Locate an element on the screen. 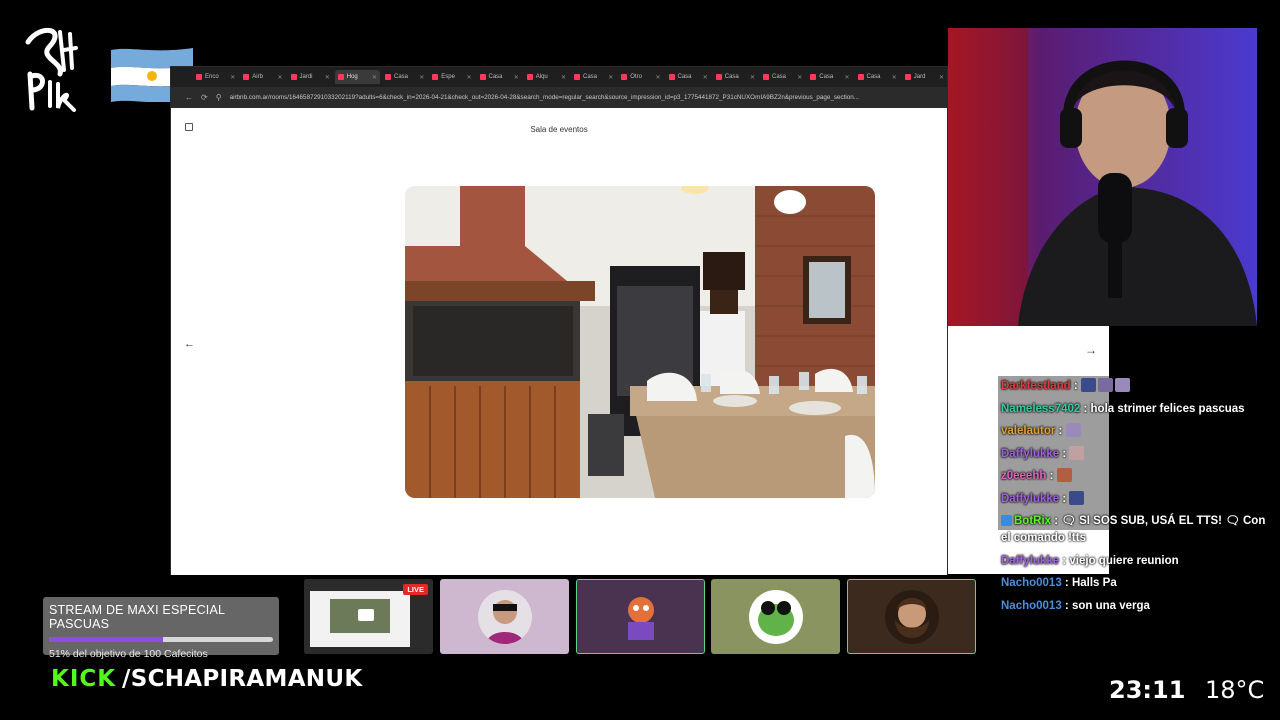  kick-logo: KICK is located at coordinates (84, 679).